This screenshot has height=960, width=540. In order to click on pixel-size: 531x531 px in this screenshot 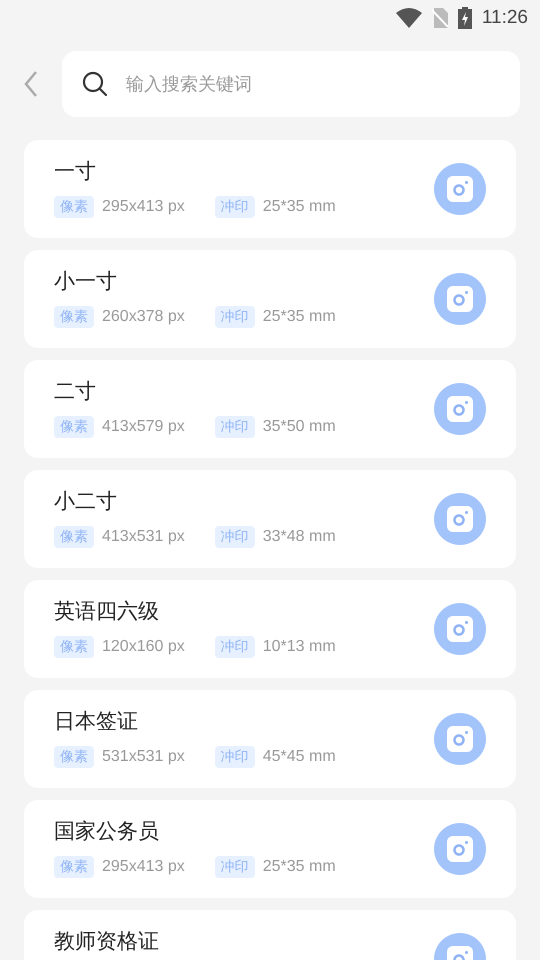, I will do `click(143, 757)`.